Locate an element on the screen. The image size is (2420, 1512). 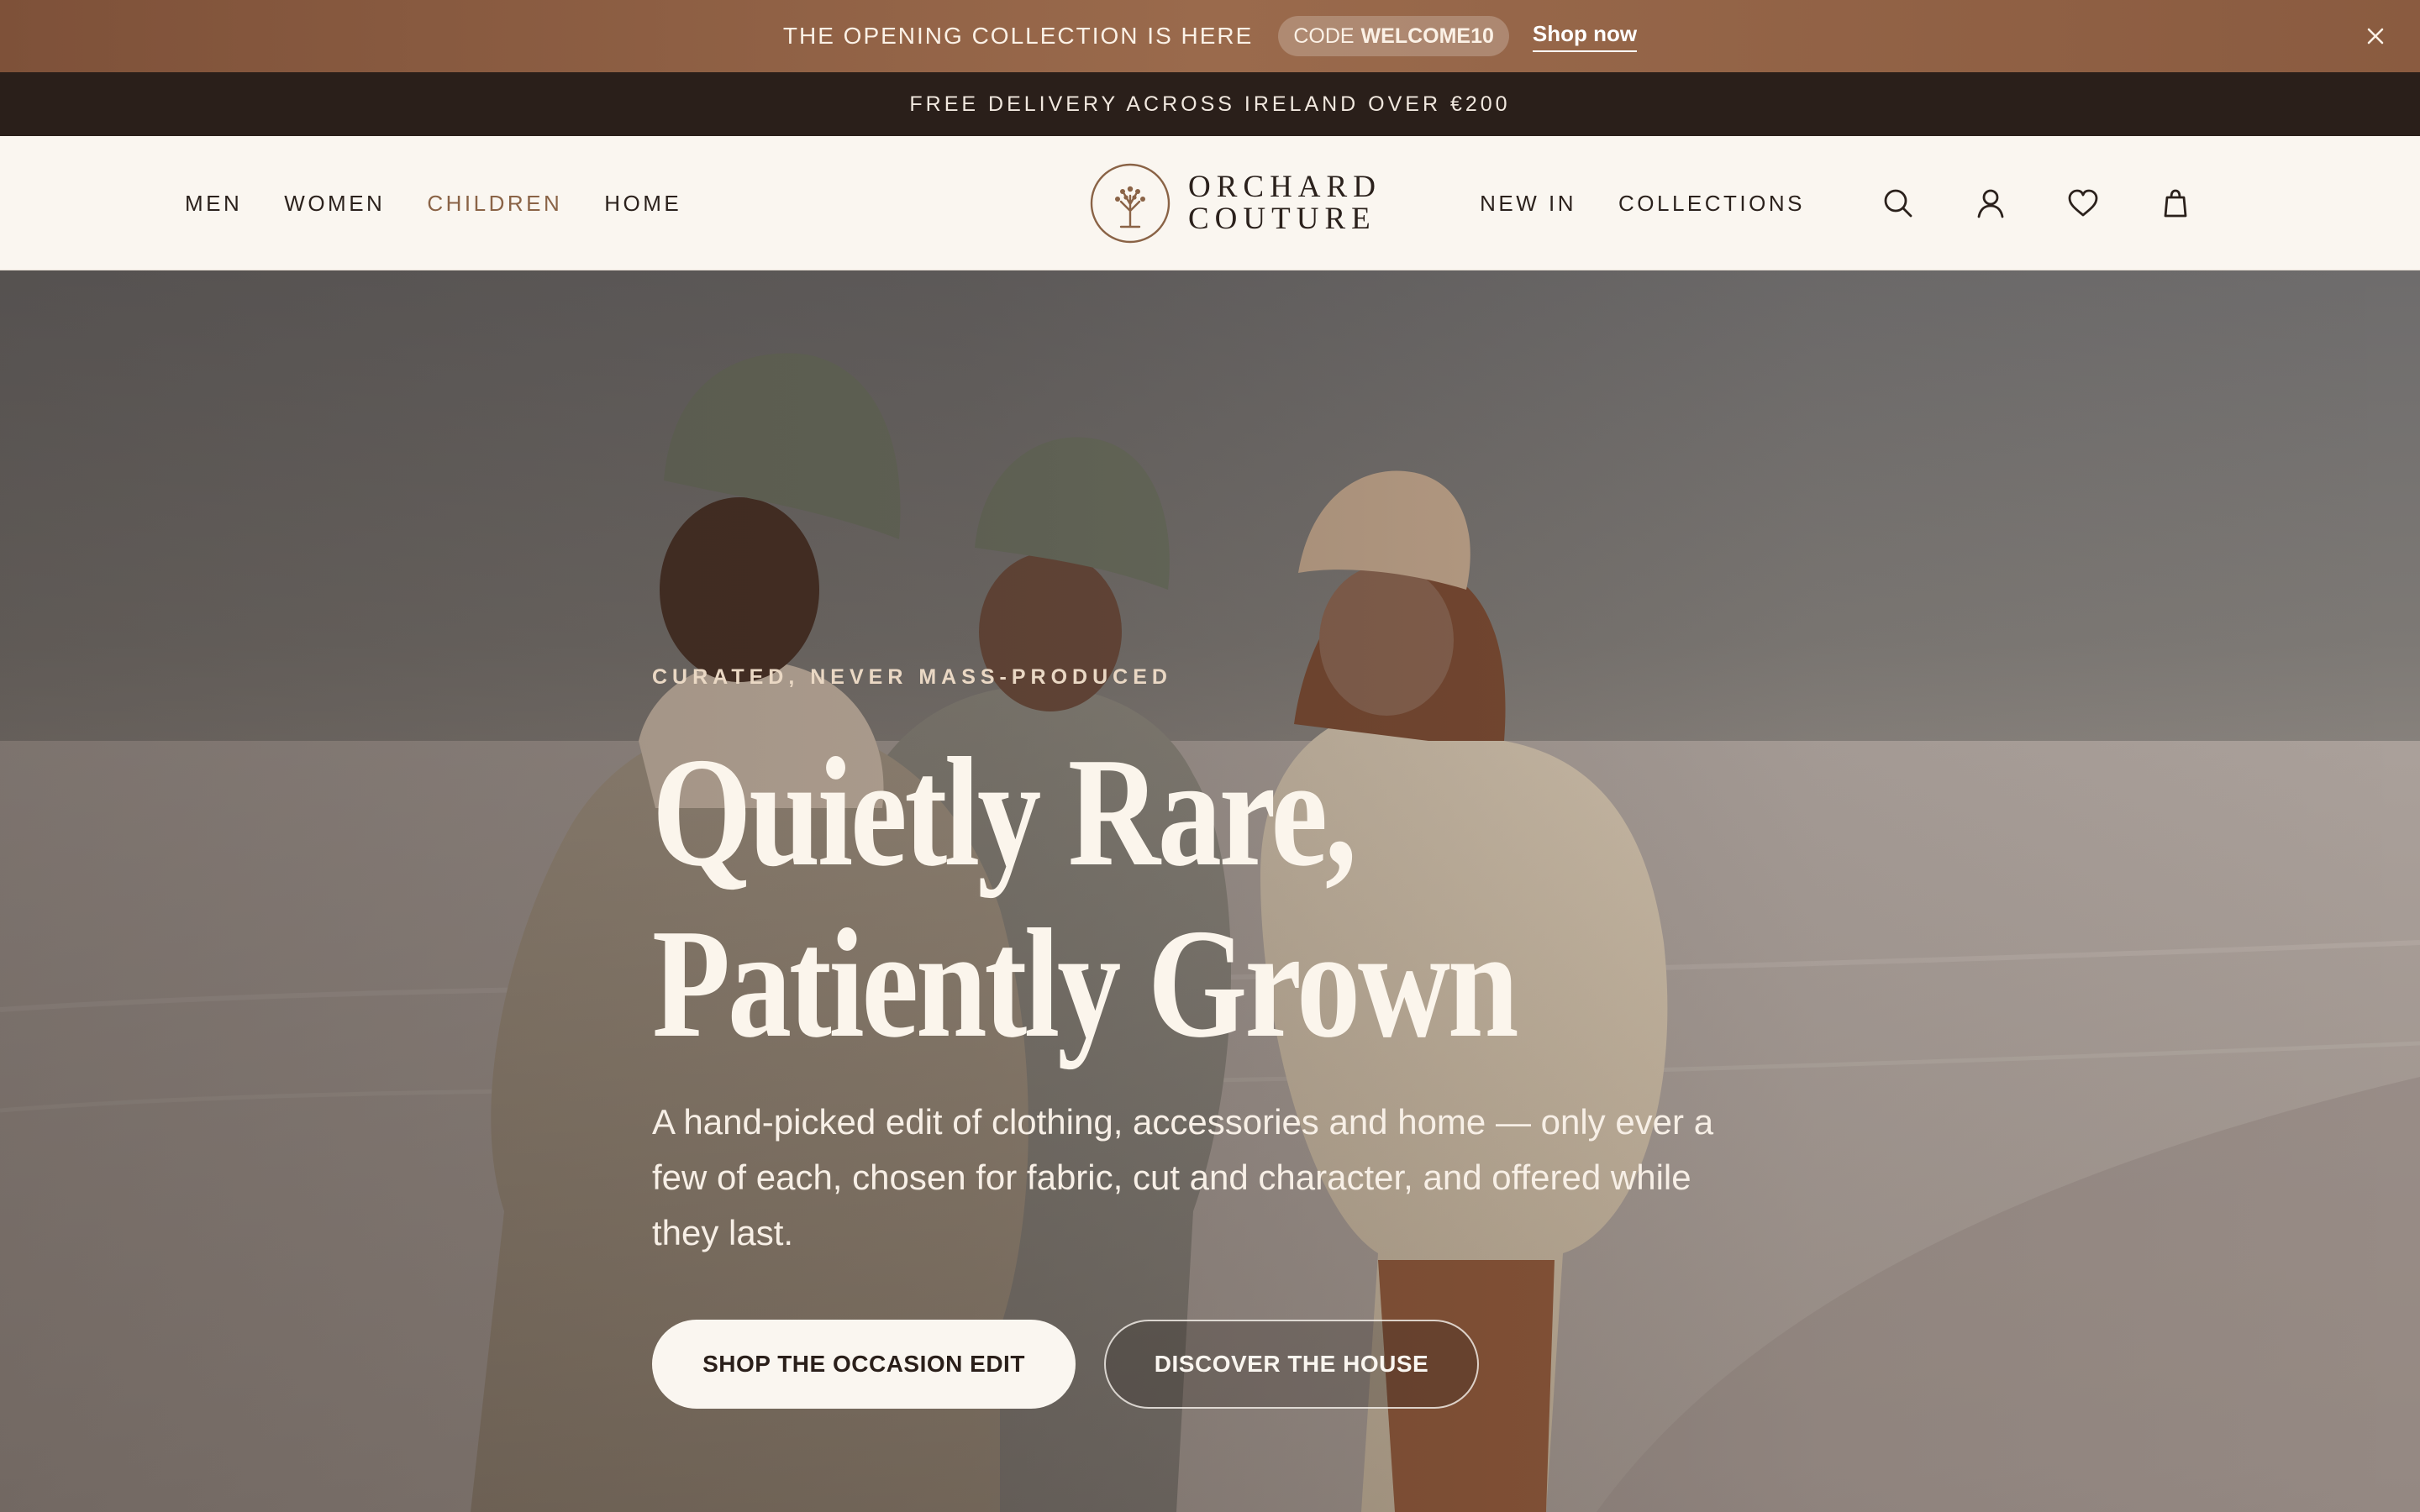
brand-wordmark: ORCHARD COUTURE is located at coordinates (1285, 203).